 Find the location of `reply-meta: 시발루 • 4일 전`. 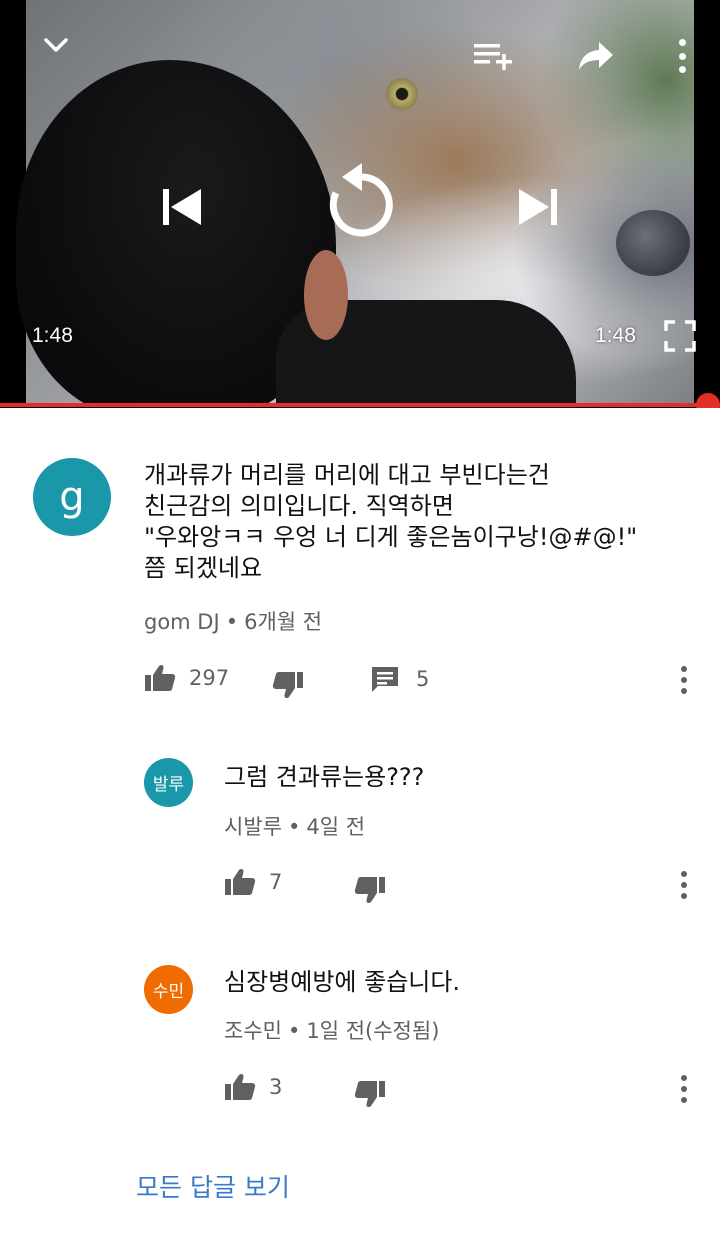

reply-meta: 시발루 • 4일 전 is located at coordinates (294, 826).